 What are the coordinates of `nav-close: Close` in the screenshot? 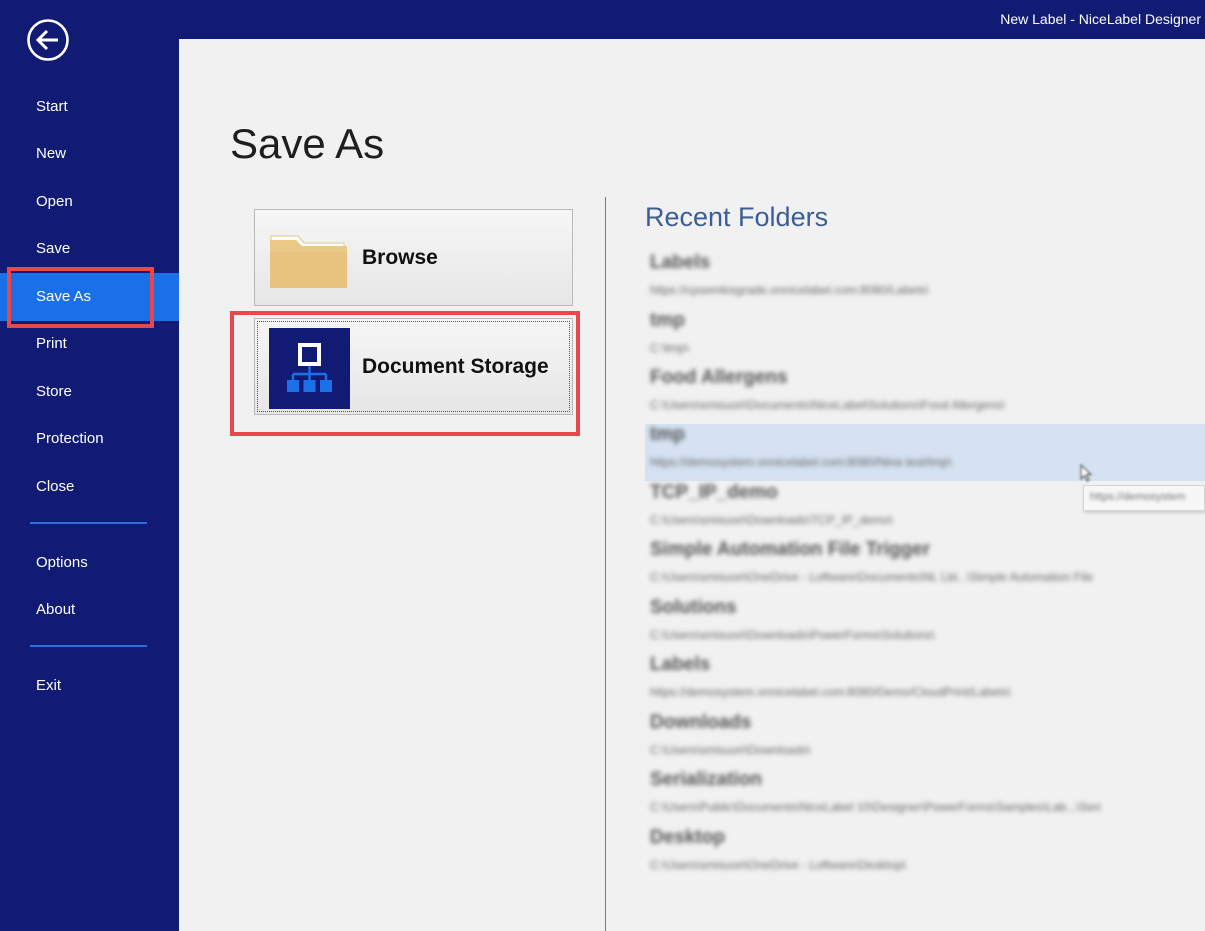 It's located at (89, 487).